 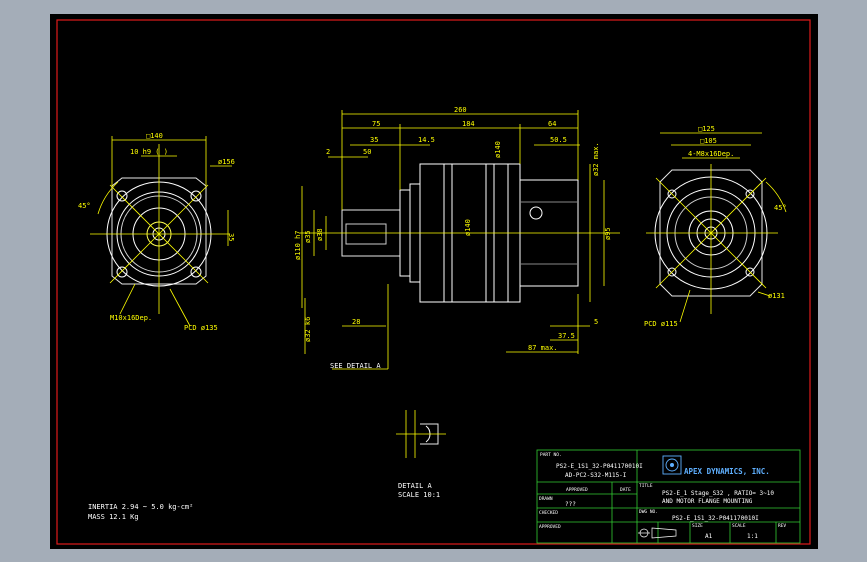 I want to click on dim-87-max: 87 max., so click(x=543, y=348).